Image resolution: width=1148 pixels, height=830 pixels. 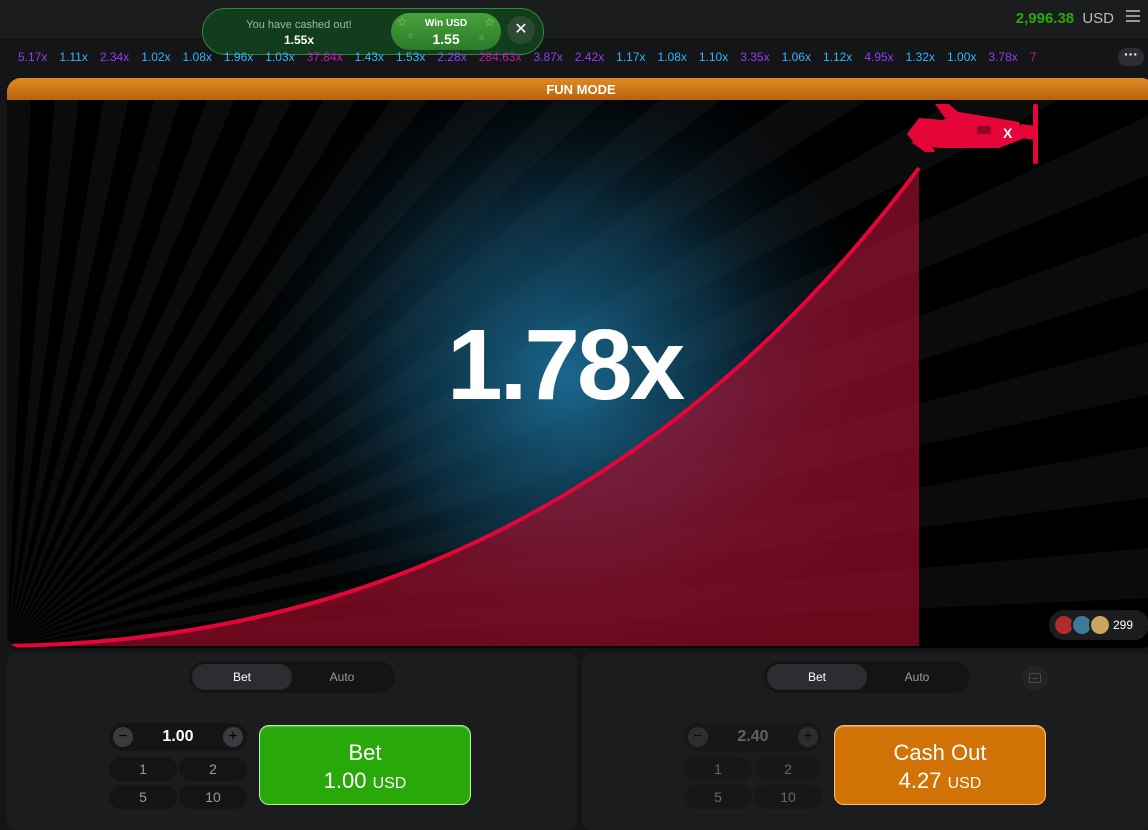 I want to click on top-bar: 2,996.38 USD, so click(x=574, y=19).